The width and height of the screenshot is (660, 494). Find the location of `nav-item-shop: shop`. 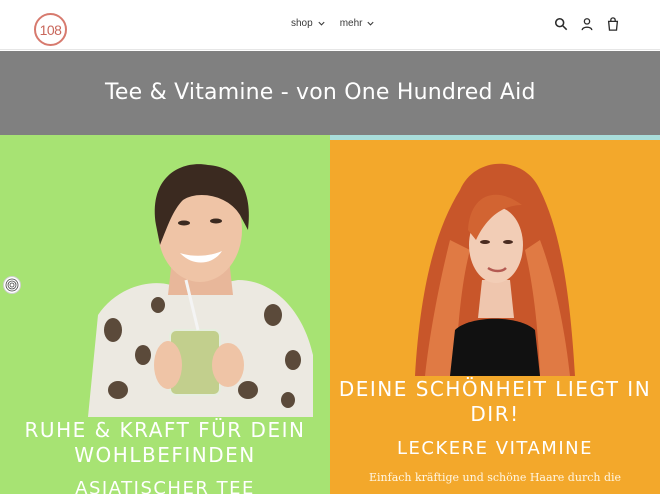

nav-item-shop: shop is located at coordinates (308, 23).